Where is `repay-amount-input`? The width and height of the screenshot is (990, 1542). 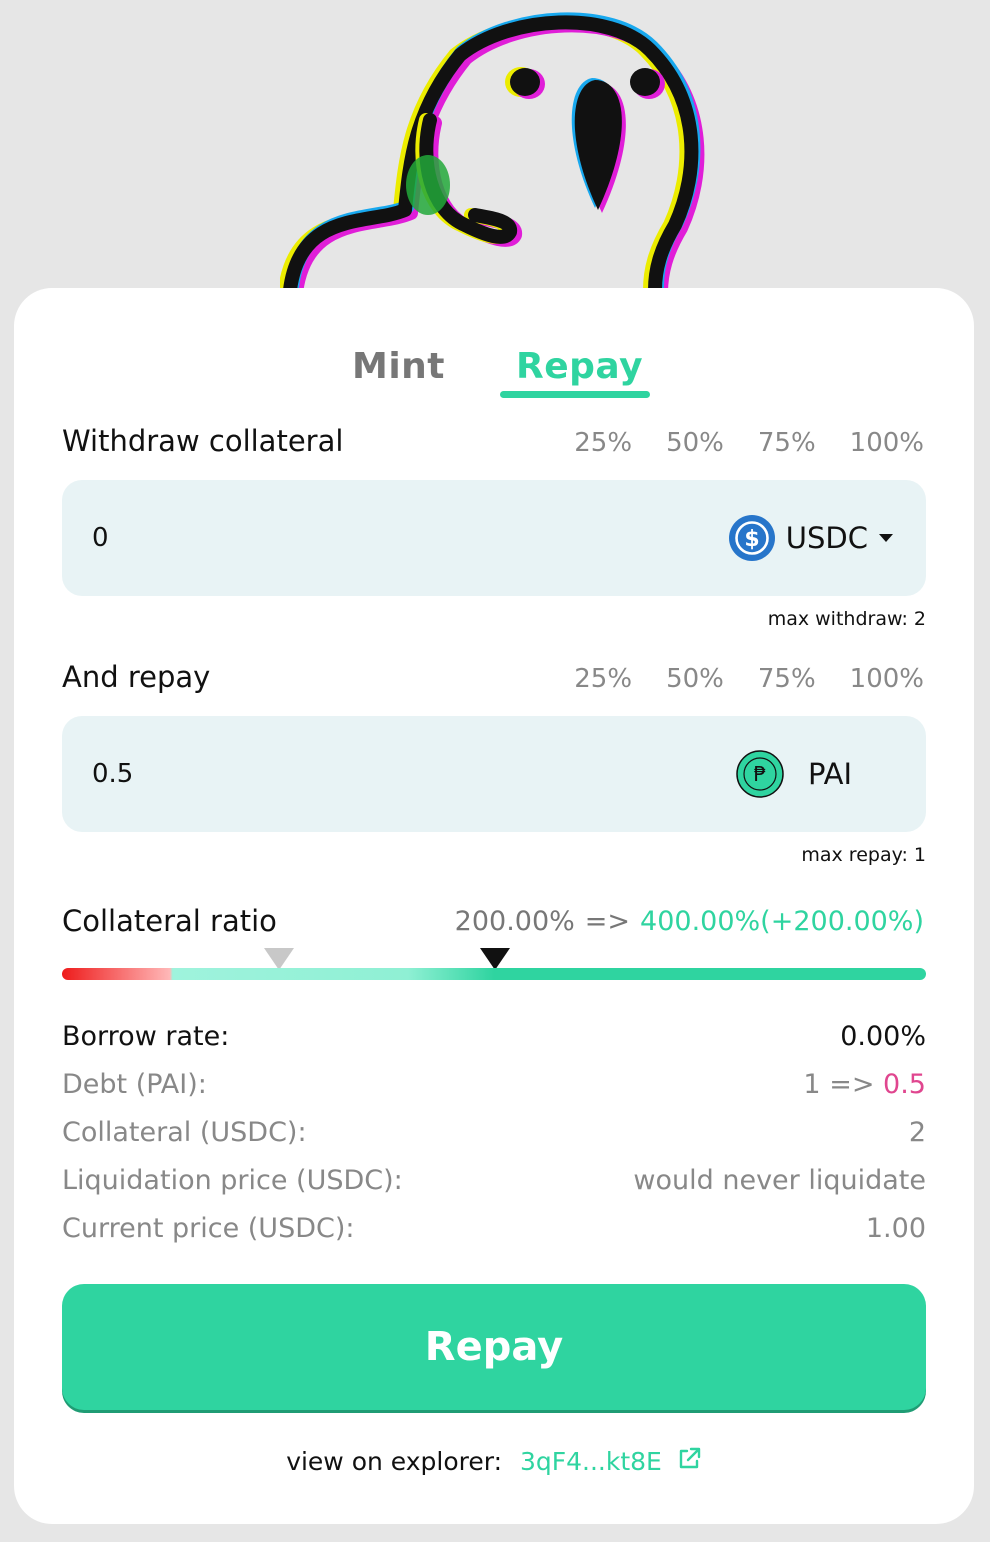 repay-amount-input is located at coordinates (342, 774).